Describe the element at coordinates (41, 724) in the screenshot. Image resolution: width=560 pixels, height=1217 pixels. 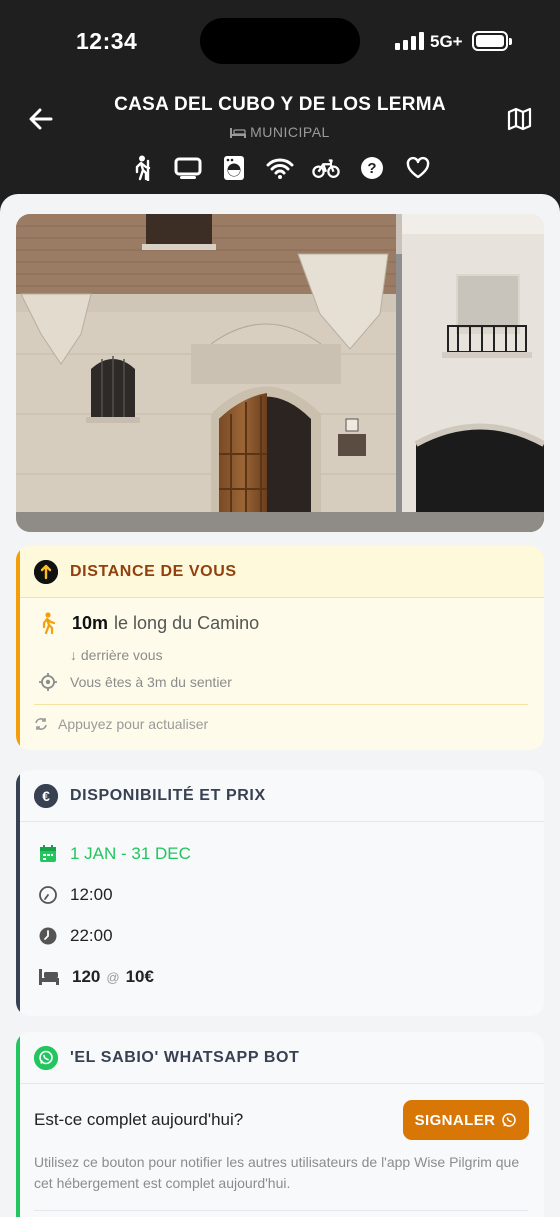
I see `refresh-icon` at that location.